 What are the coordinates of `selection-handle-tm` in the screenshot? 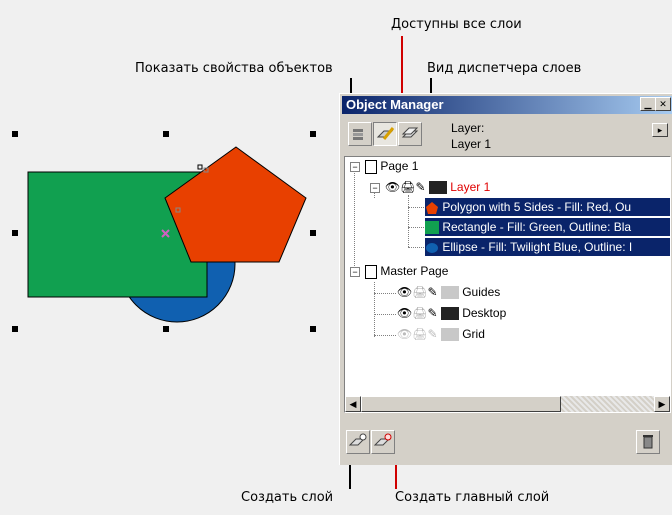 It's located at (166, 134).